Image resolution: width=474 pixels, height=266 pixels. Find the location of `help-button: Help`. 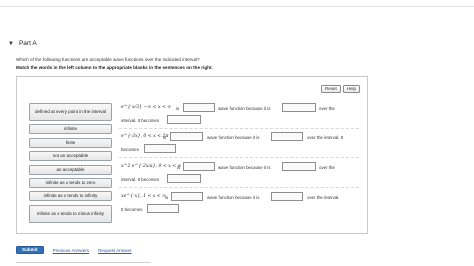

help-button: Help is located at coordinates (351, 89).